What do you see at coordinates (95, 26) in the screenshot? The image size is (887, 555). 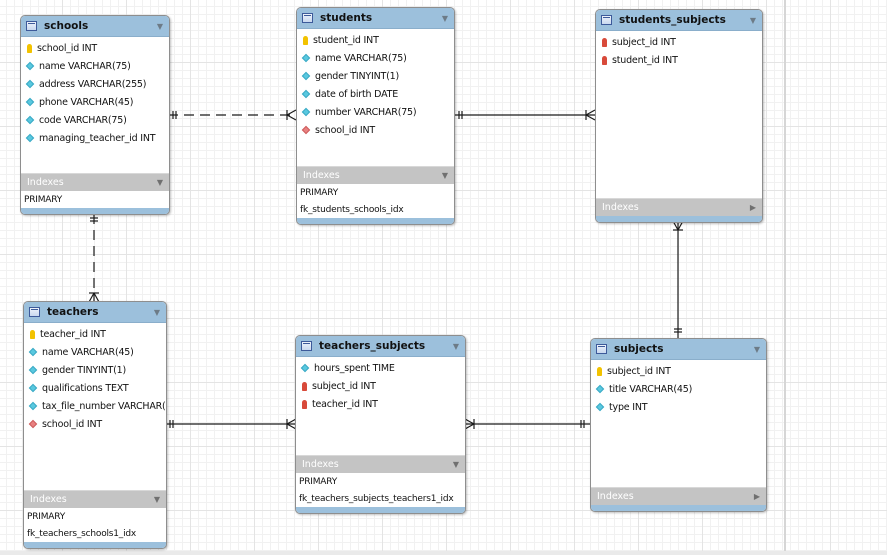 I see `table-header: schools ▼` at bounding box center [95, 26].